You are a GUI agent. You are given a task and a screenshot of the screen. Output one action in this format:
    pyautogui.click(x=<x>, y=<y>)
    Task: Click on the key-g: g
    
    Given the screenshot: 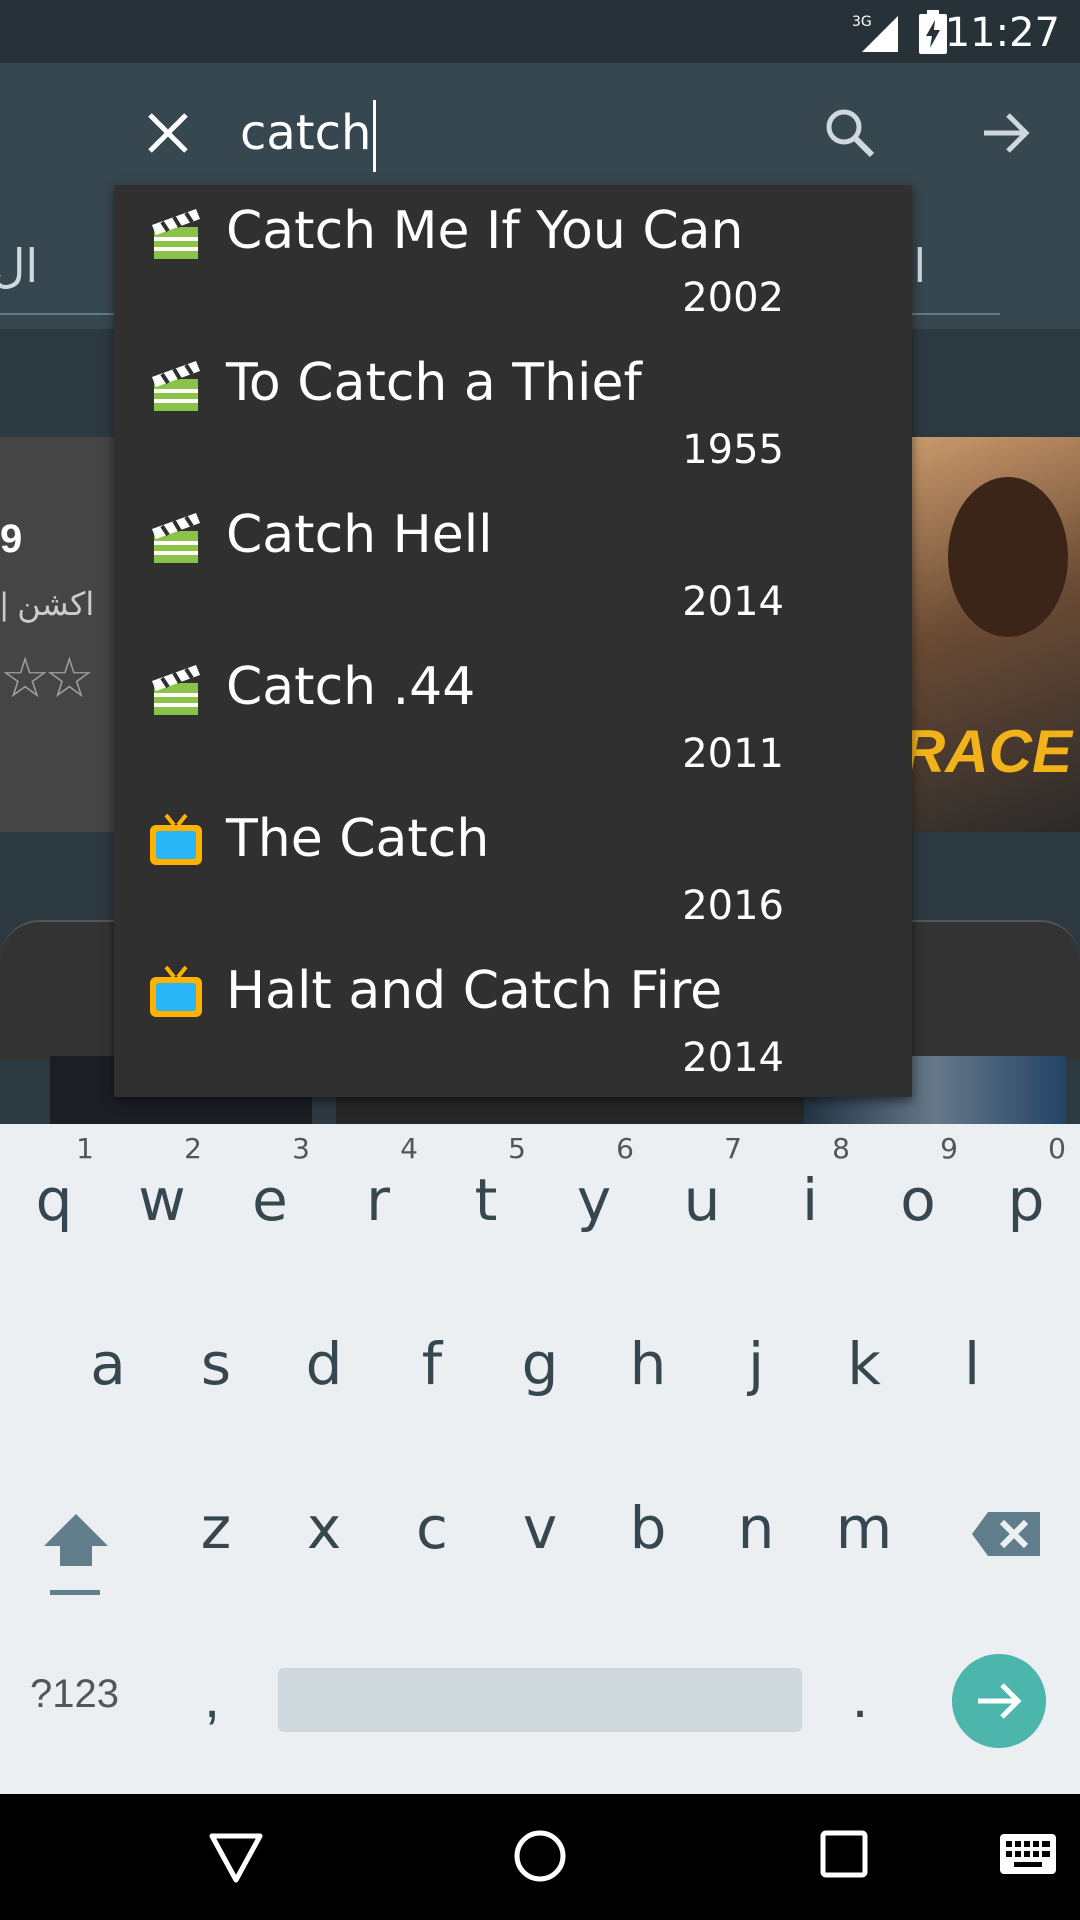 What is the action you would take?
    pyautogui.click(x=540, y=1363)
    